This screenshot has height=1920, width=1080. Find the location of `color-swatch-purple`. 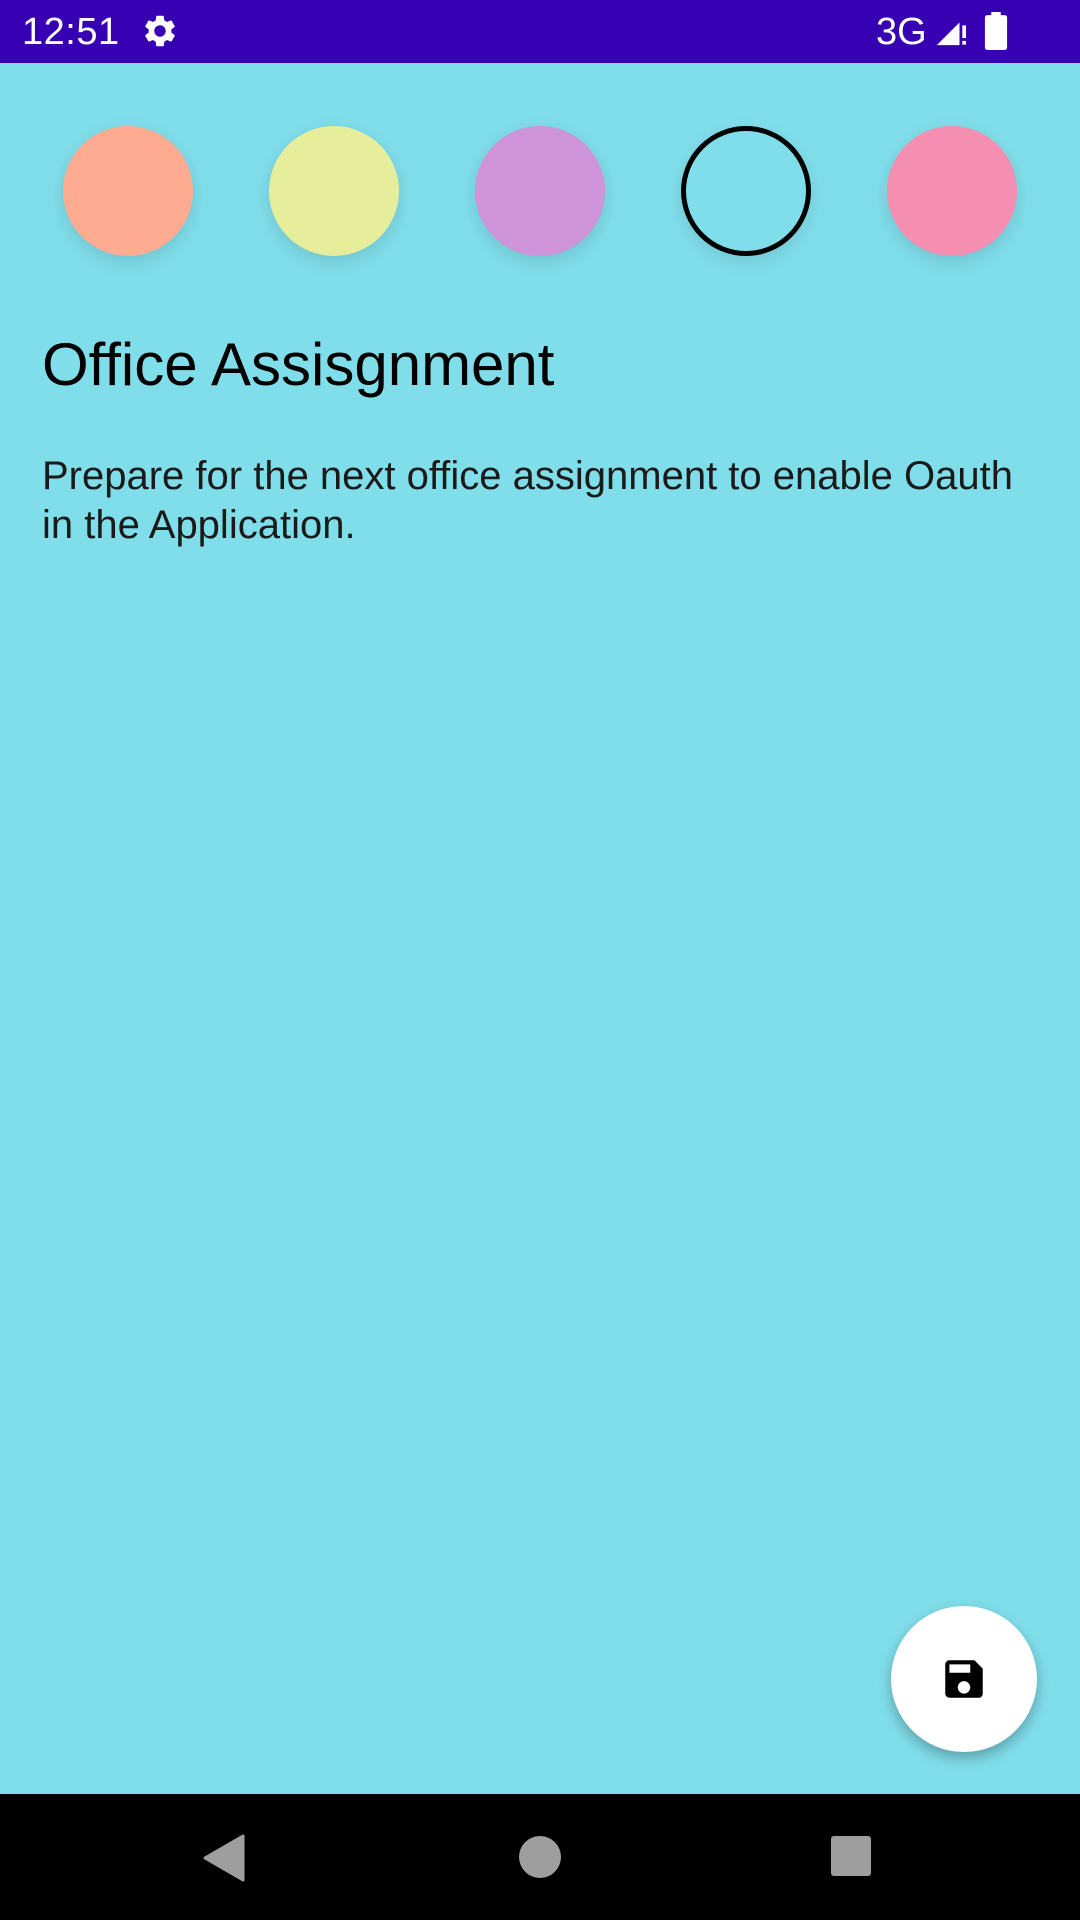

color-swatch-purple is located at coordinates (540, 191).